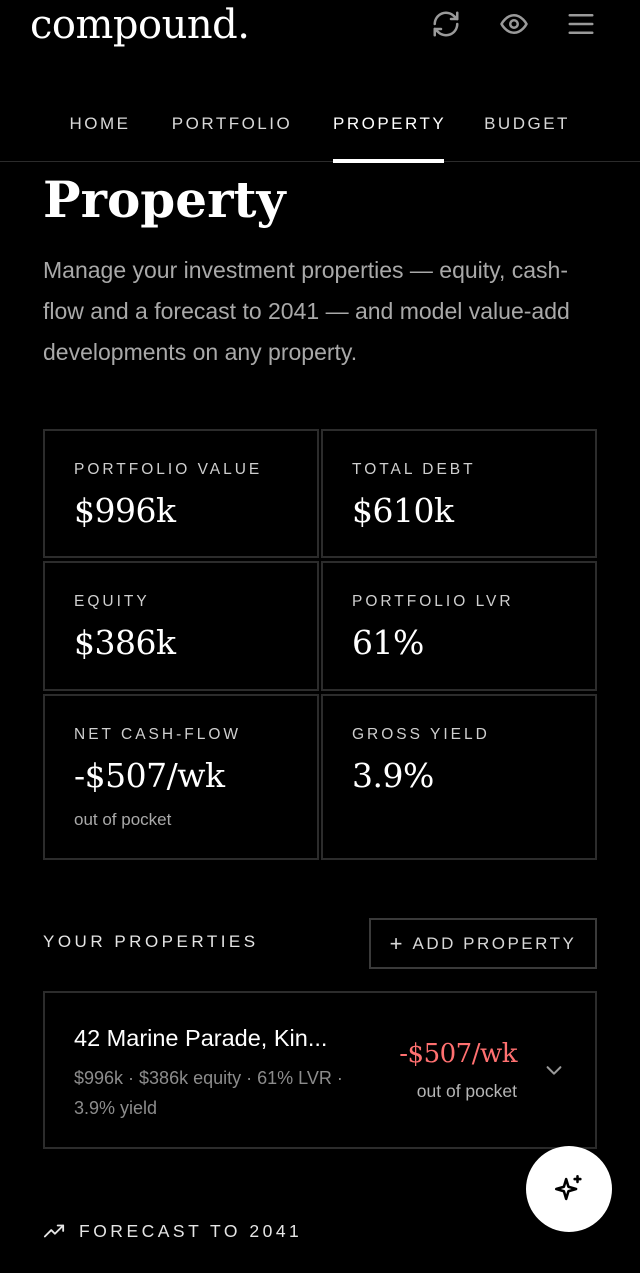  I want to click on plus-icon: +, so click(396, 943).